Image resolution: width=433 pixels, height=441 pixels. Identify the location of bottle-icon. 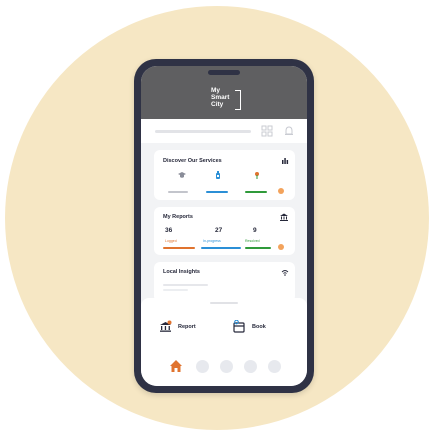
(218, 175).